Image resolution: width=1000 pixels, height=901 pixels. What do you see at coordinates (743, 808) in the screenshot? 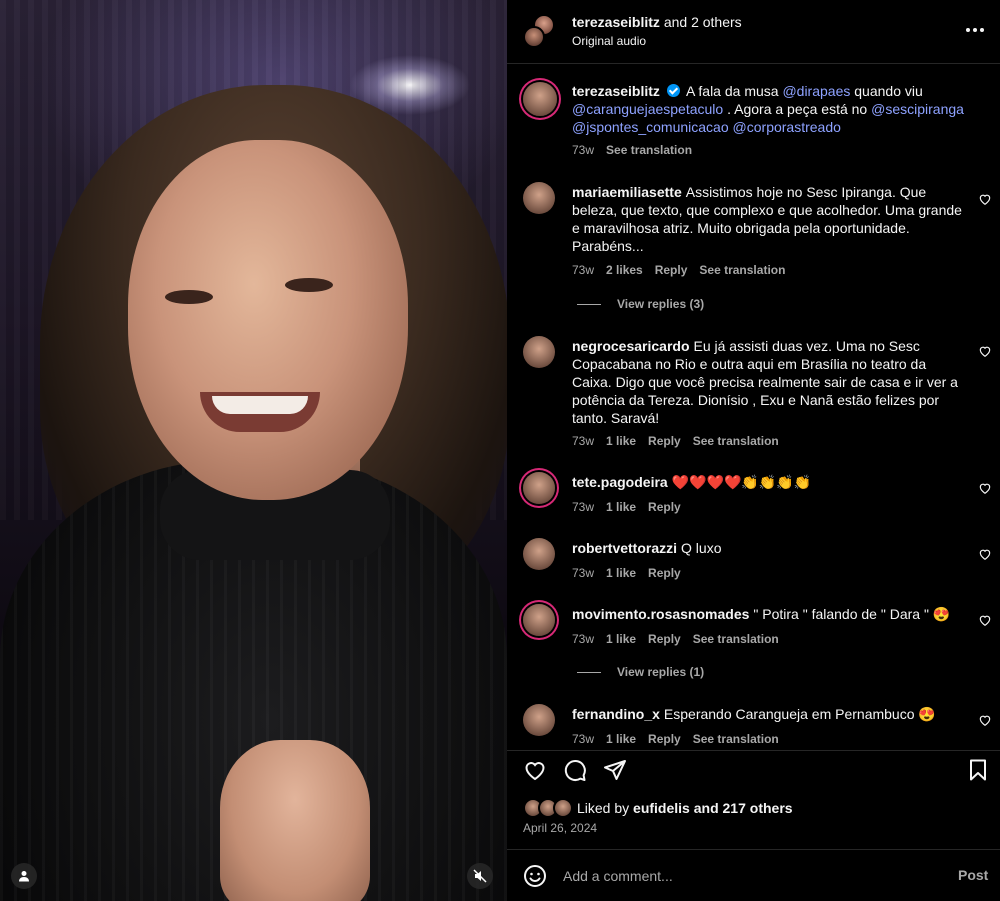
I see `likes-others: and 217 others` at bounding box center [743, 808].